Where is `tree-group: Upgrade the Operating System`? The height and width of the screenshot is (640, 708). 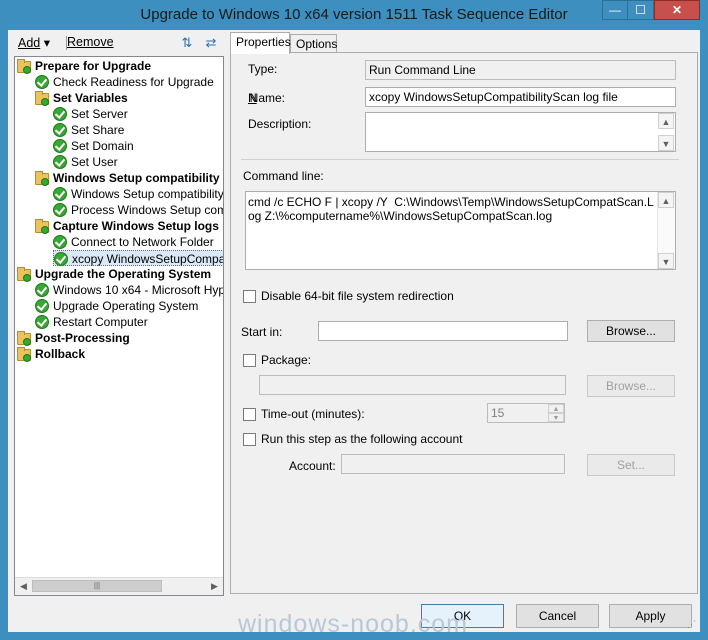
tree-group: Upgrade the Operating System is located at coordinates (114, 274).